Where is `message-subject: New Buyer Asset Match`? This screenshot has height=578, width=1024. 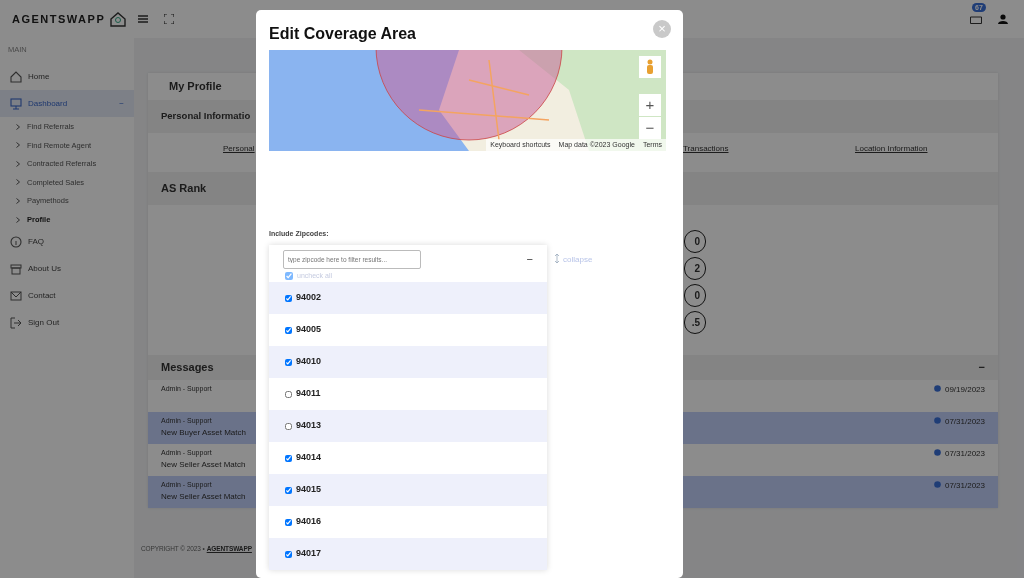
message-subject: New Buyer Asset Match is located at coordinates (203, 432).